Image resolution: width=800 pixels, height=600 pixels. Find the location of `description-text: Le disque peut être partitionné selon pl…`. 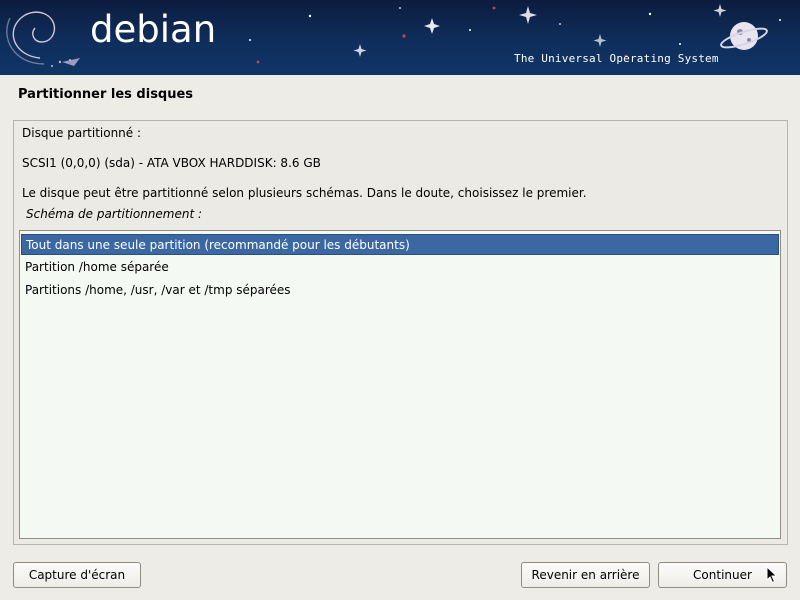

description-text: Le disque peut être partitionné selon pl… is located at coordinates (304, 193).